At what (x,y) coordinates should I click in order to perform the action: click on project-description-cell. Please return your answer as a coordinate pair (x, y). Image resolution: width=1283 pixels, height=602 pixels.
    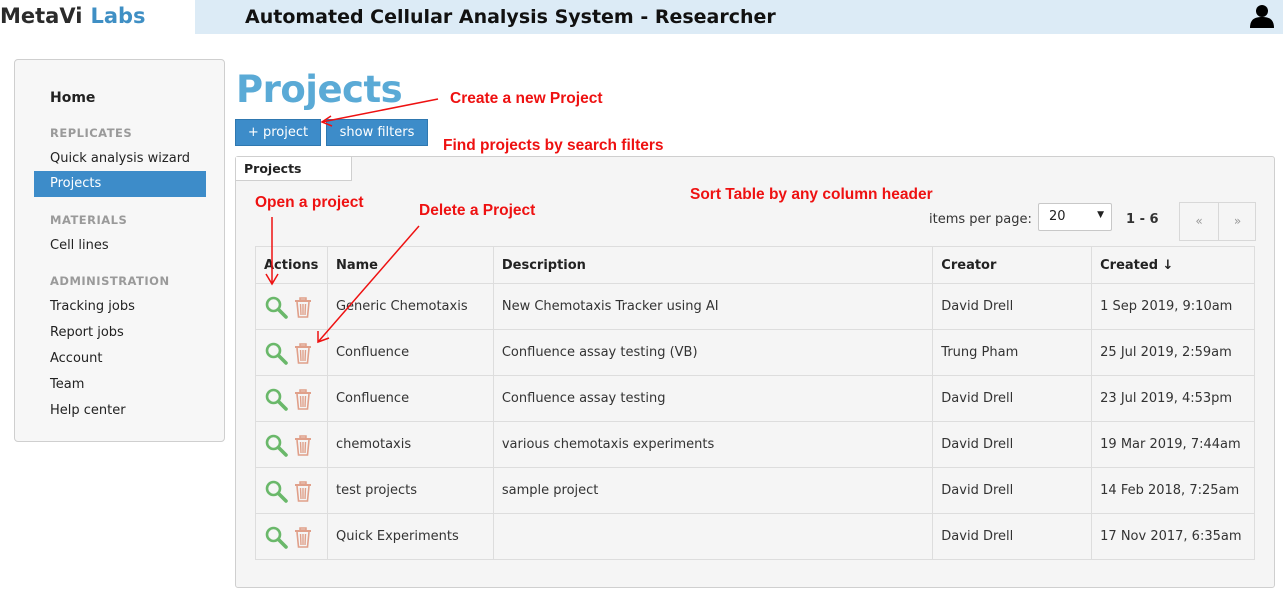
    Looking at the image, I should click on (713, 536).